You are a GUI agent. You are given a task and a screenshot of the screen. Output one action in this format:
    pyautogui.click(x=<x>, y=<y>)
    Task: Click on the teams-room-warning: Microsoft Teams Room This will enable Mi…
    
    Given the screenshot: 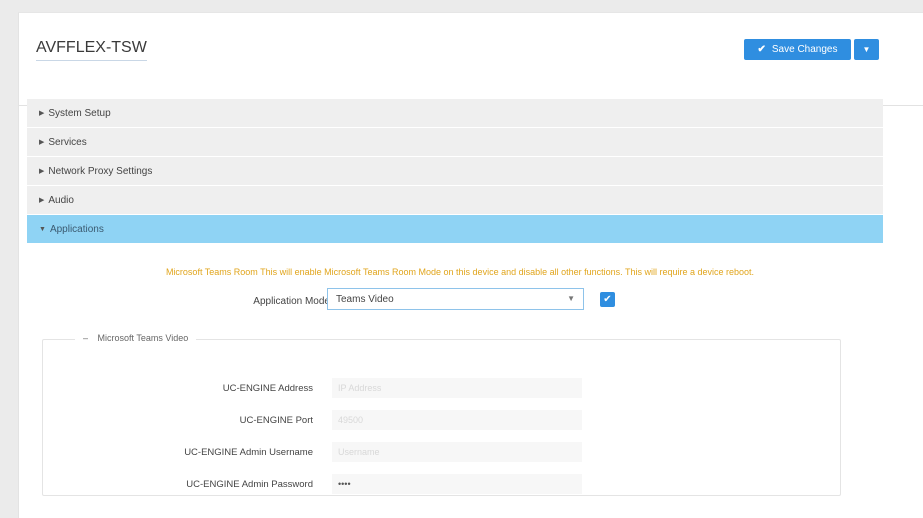 What is the action you would take?
    pyautogui.click(x=460, y=272)
    